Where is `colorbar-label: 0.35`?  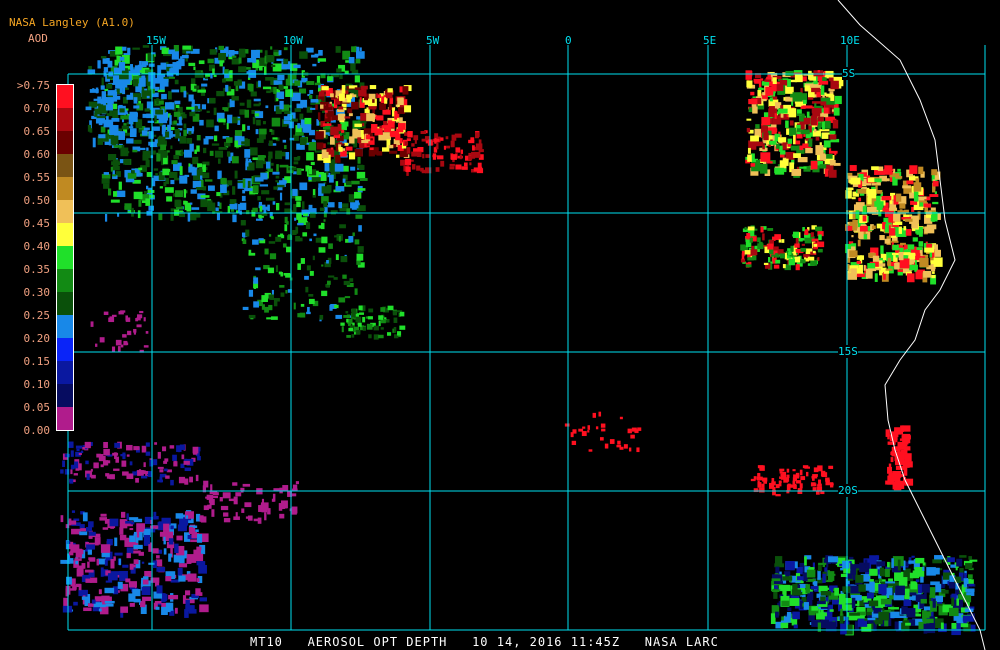
colorbar-label: 0.35 is located at coordinates (37, 269).